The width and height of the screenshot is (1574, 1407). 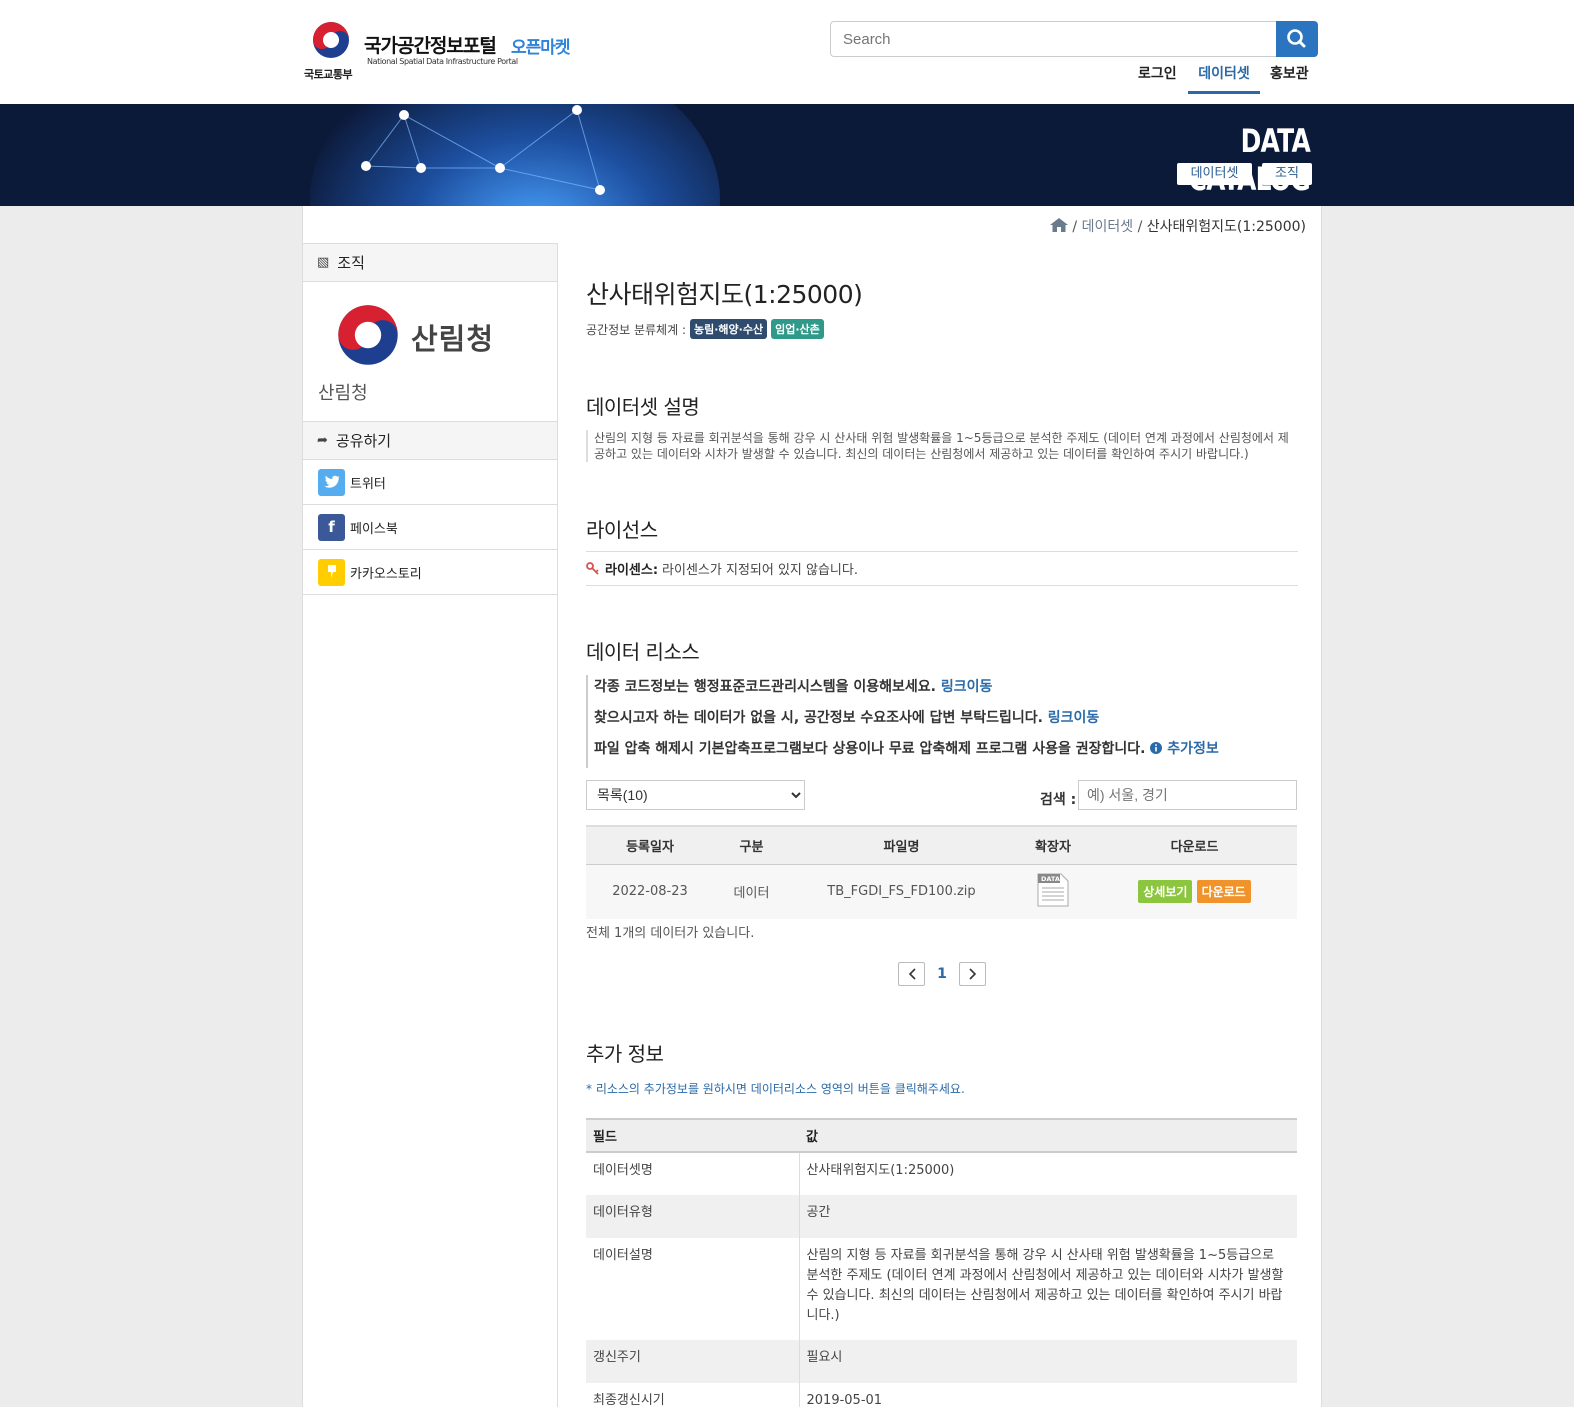 What do you see at coordinates (1194, 845) in the screenshot?
I see `col-download: 다운로드` at bounding box center [1194, 845].